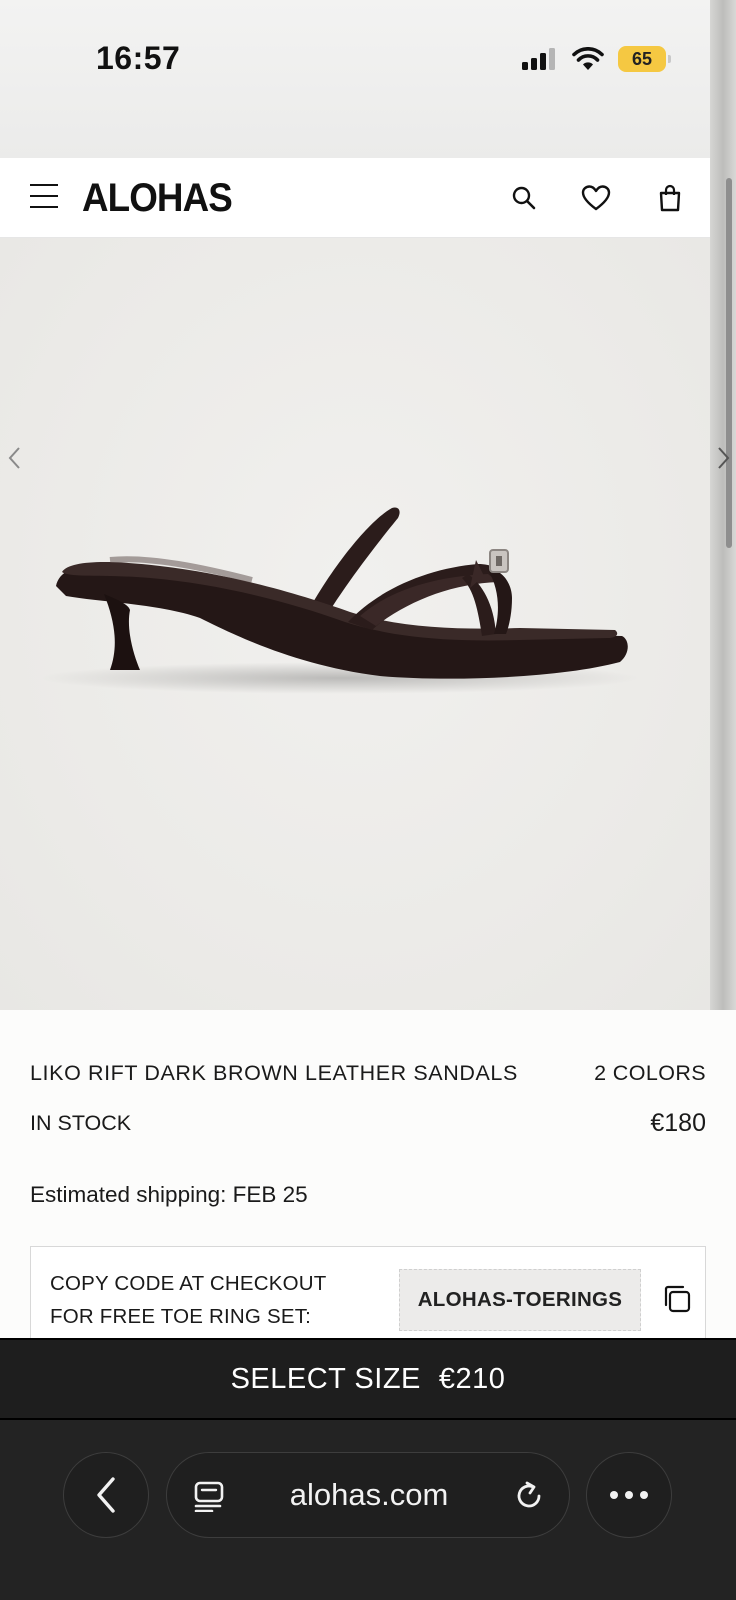  I want to click on heart-icon, so click(596, 198).